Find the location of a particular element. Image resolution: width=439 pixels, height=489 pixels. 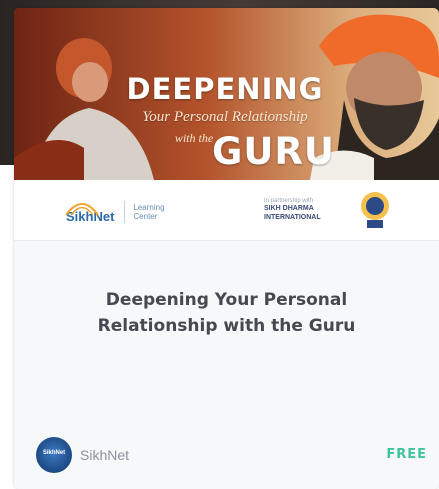

price-badge: FREE is located at coordinates (406, 454).